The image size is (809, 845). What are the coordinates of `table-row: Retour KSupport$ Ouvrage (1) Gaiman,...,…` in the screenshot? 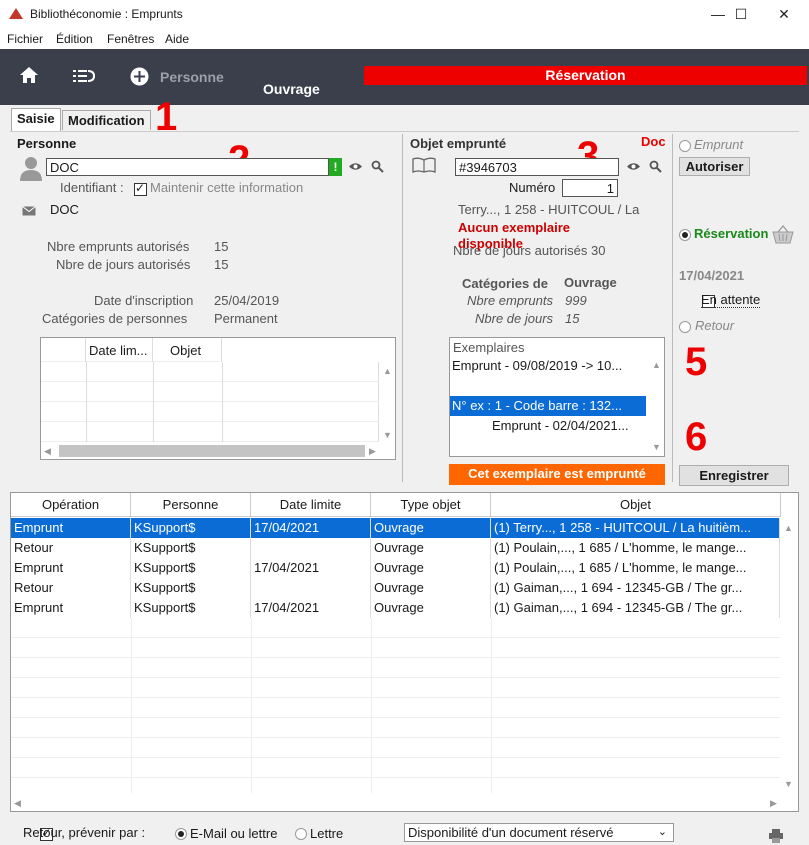 It's located at (395, 588).